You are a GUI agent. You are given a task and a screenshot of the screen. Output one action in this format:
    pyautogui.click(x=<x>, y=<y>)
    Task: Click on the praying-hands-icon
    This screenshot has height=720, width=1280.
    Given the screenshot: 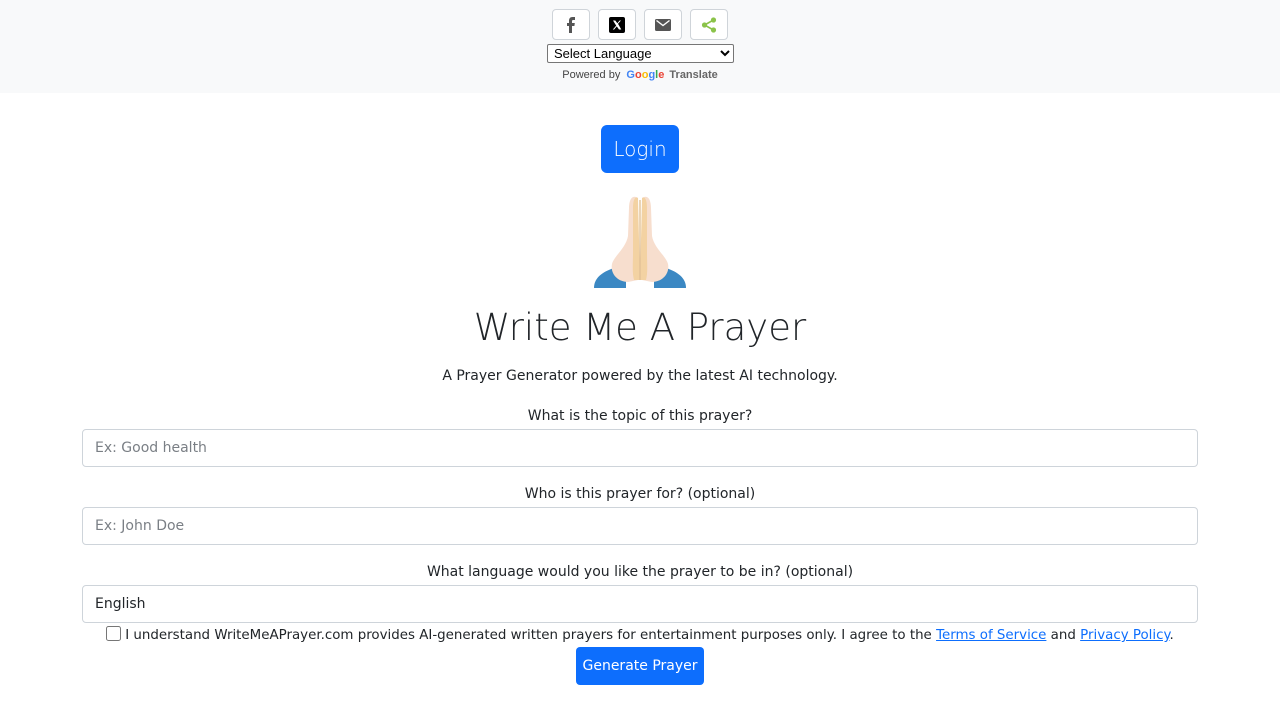 What is the action you would take?
    pyautogui.click(x=640, y=242)
    